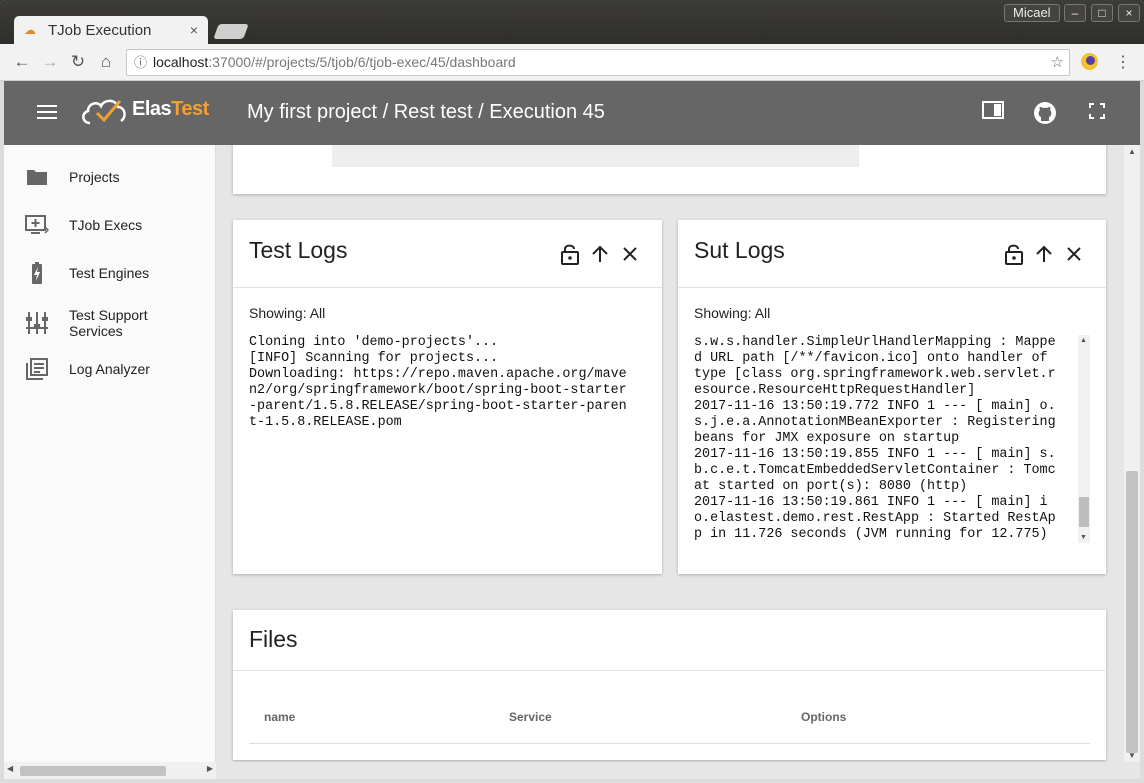 The image size is (1144, 783). Describe the element at coordinates (678, 770) in the screenshot. I see `content-bottom-strip` at that location.